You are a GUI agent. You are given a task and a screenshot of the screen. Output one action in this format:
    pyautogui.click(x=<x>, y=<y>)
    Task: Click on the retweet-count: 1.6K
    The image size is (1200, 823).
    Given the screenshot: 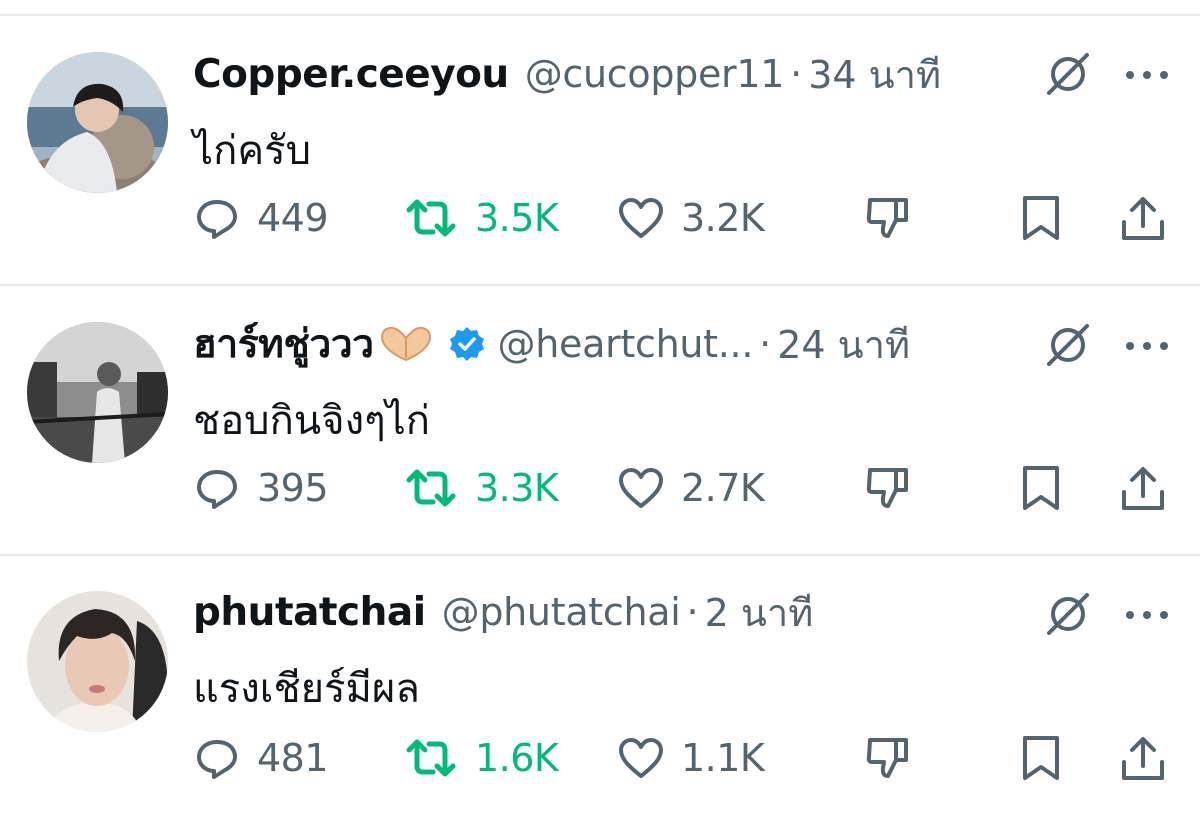 What is the action you would take?
    pyautogui.click(x=517, y=758)
    